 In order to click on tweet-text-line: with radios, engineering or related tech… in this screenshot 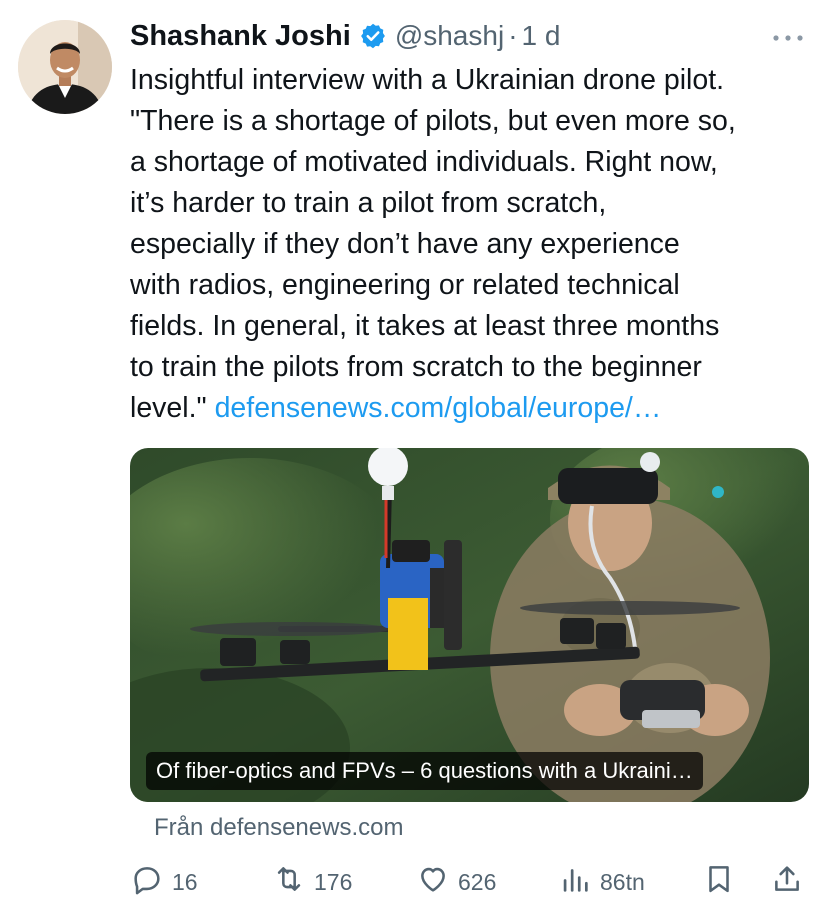, I will do `click(405, 285)`.